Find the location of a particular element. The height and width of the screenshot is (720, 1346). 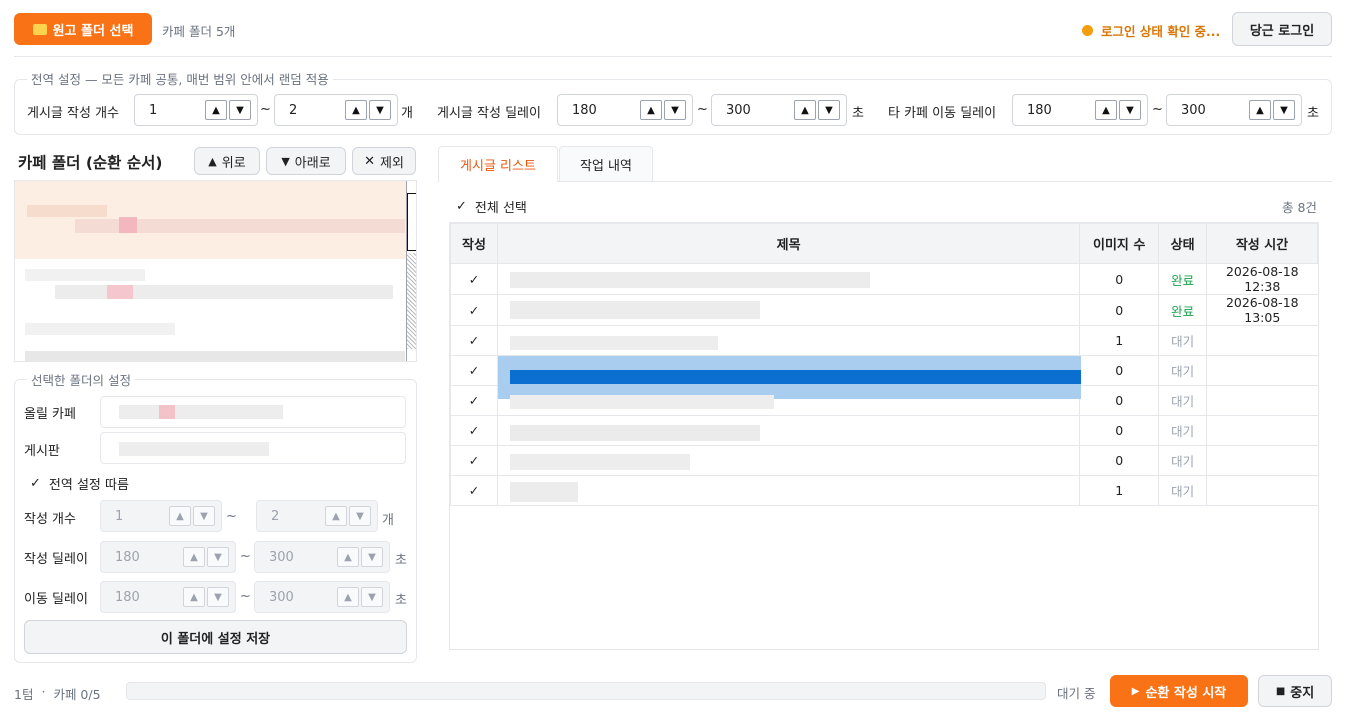

checkmark-icon: ✓ is located at coordinates (474, 279).